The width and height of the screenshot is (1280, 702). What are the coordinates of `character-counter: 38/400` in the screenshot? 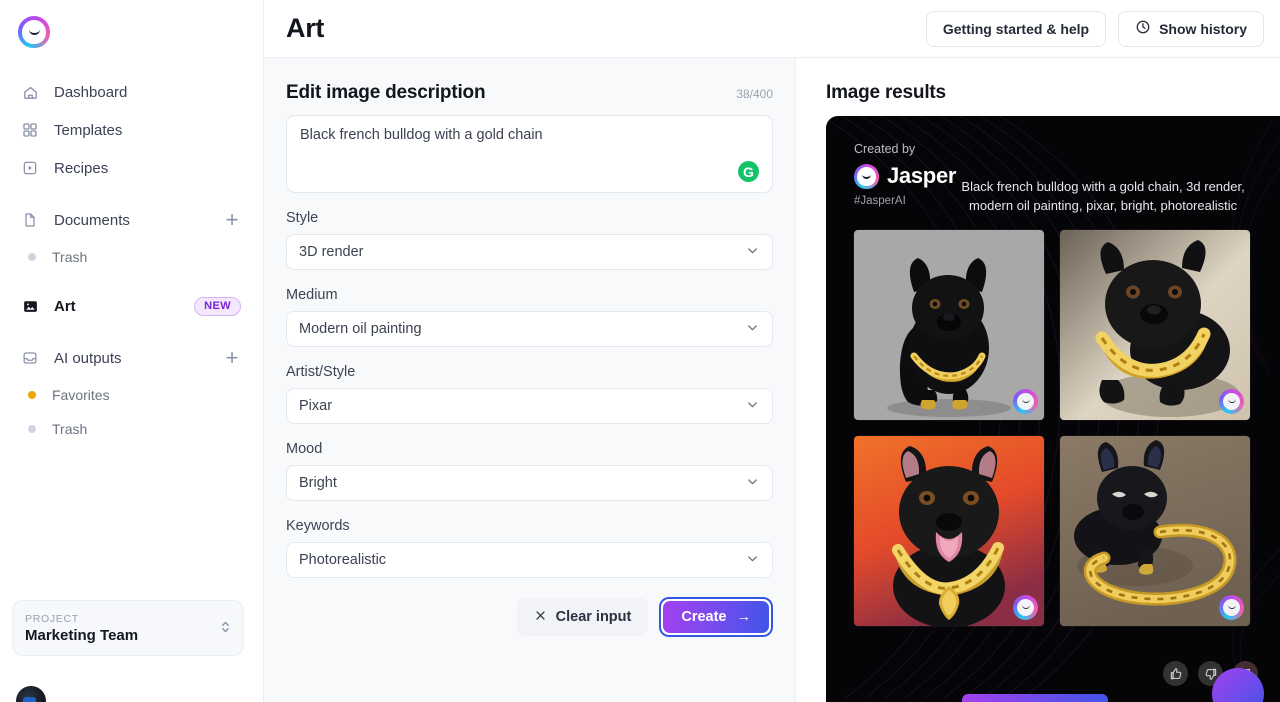 It's located at (754, 94).